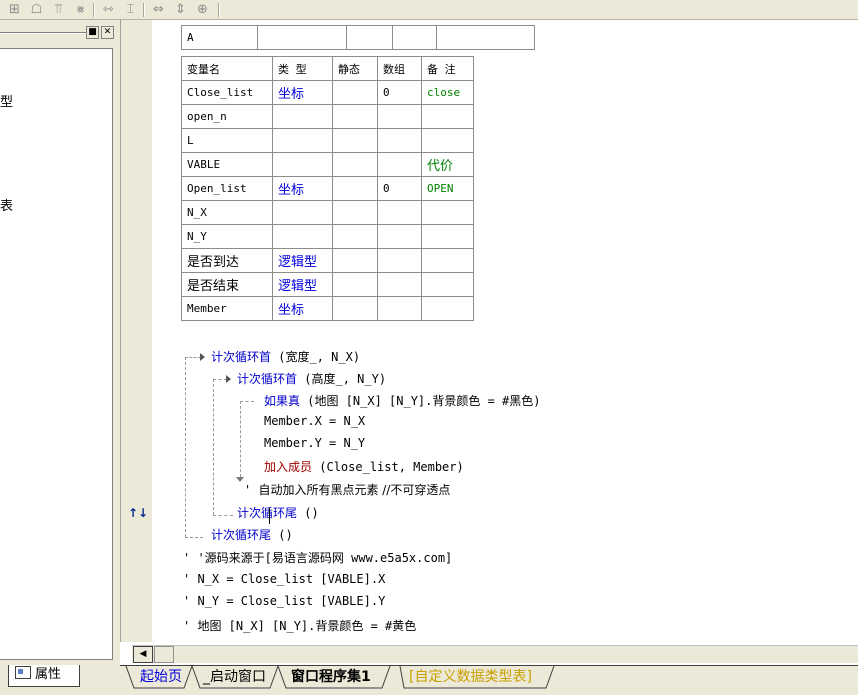 Image resolution: width=858 pixels, height=695 pixels. I want to click on width-icon: ⇔, so click(158, 9).